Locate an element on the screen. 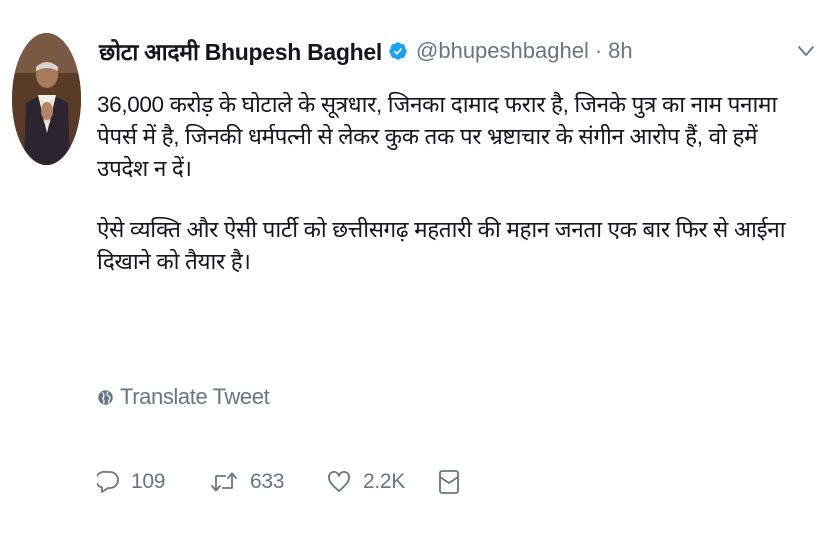 The height and width of the screenshot is (547, 835). avatar-photo is located at coordinates (46, 99).